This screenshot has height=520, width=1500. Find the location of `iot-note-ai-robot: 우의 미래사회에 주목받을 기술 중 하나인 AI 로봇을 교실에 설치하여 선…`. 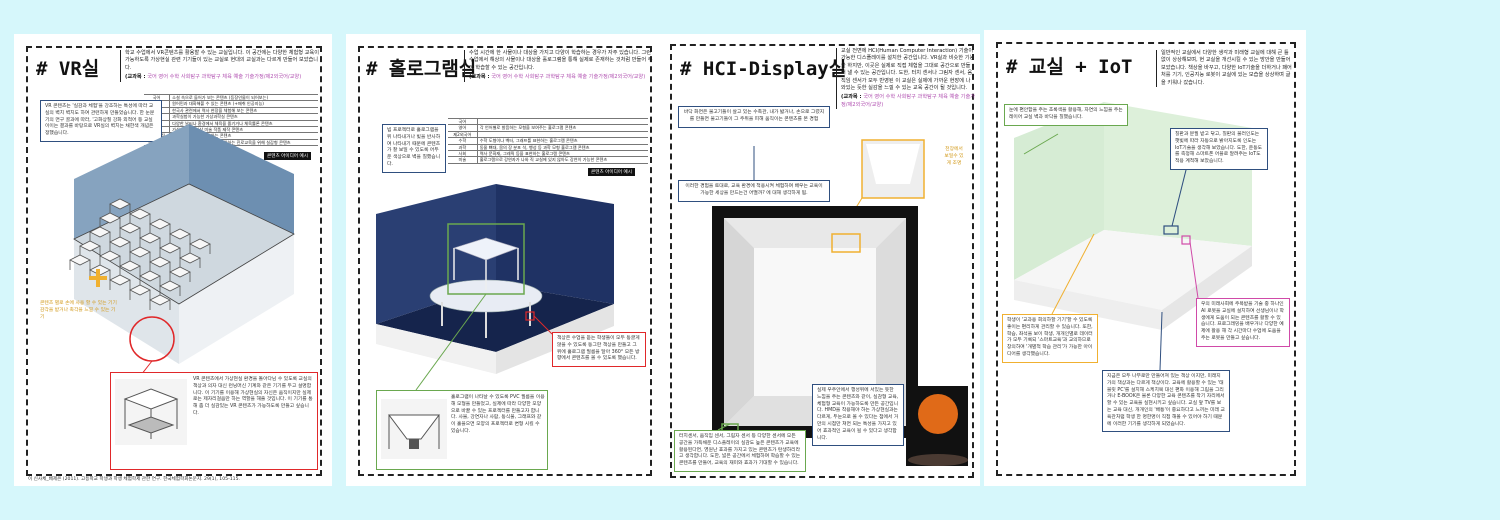

iot-note-ai-robot: 우의 미래사회에 주목받을 기술 중 하나인 AI 로봇을 교실에 설치하여 선… is located at coordinates (1243, 322).